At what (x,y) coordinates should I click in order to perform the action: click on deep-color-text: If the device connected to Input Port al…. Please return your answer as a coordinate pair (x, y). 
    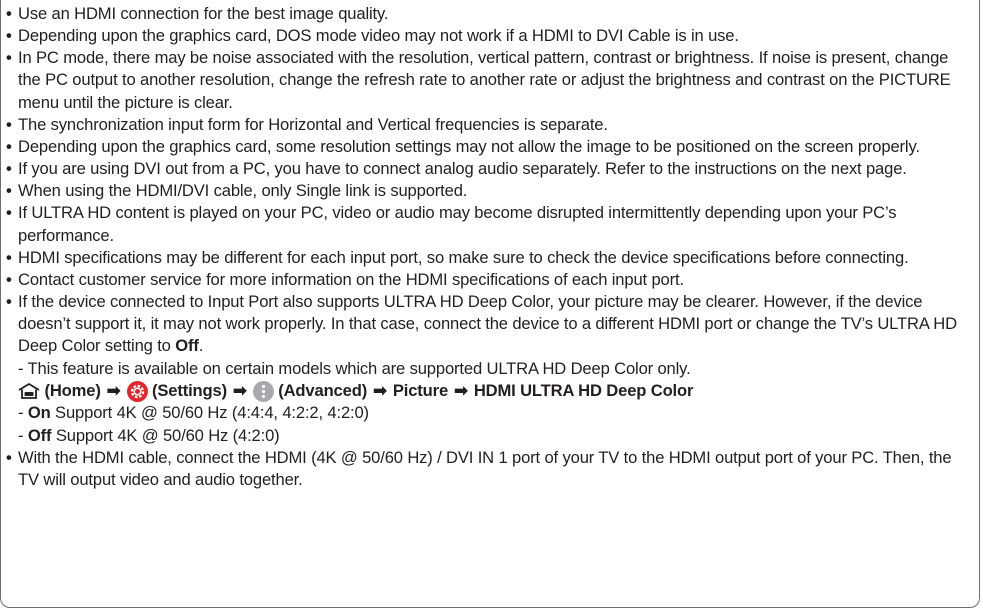
    Looking at the image, I should click on (487, 324).